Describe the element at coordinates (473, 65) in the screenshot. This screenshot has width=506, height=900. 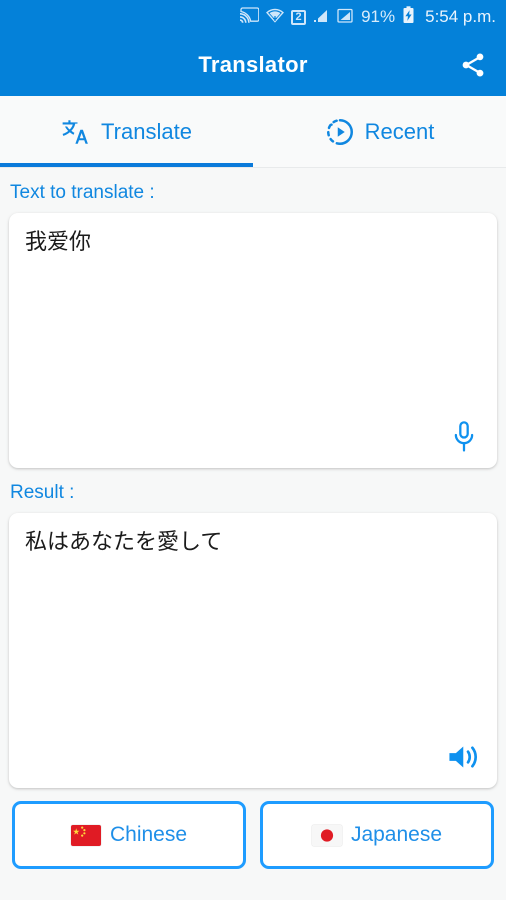
I see `share-icon` at that location.